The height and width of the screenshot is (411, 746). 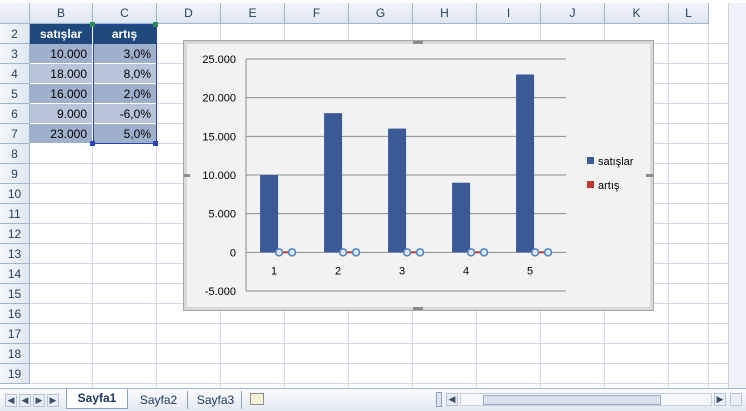 I want to click on table-cell: 16.000, so click(x=61, y=94).